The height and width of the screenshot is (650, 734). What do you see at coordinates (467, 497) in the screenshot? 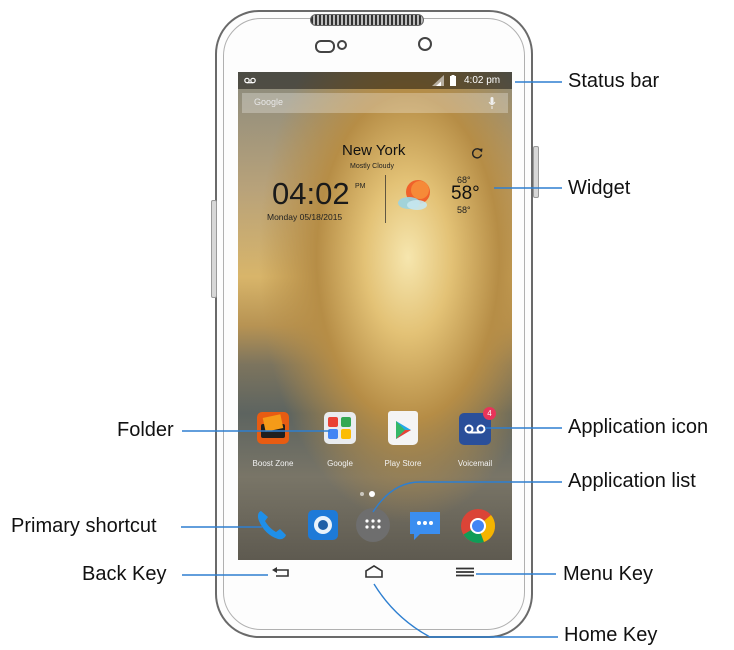
I see `leader-application-list` at bounding box center [467, 497].